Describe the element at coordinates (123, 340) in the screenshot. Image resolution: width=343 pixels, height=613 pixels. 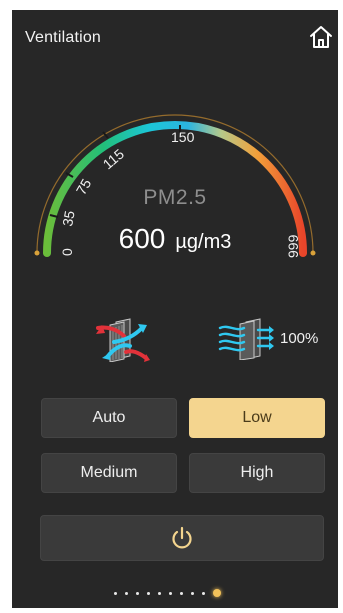
I see `air-exchange-icon` at that location.